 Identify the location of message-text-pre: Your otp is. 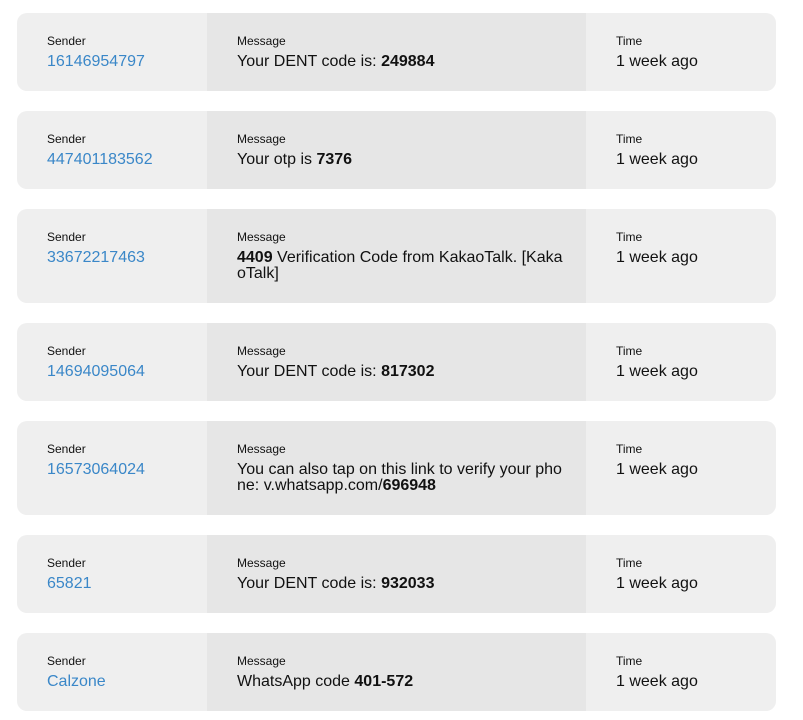
(277, 159).